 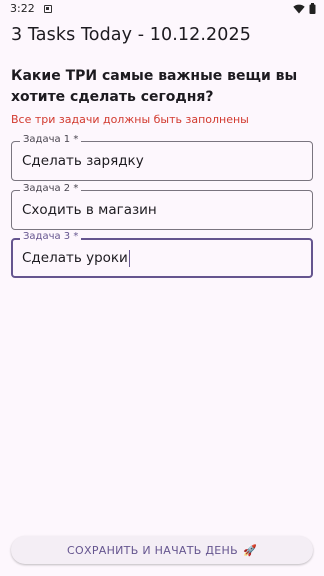 I want to click on wifi-icon, so click(x=299, y=9).